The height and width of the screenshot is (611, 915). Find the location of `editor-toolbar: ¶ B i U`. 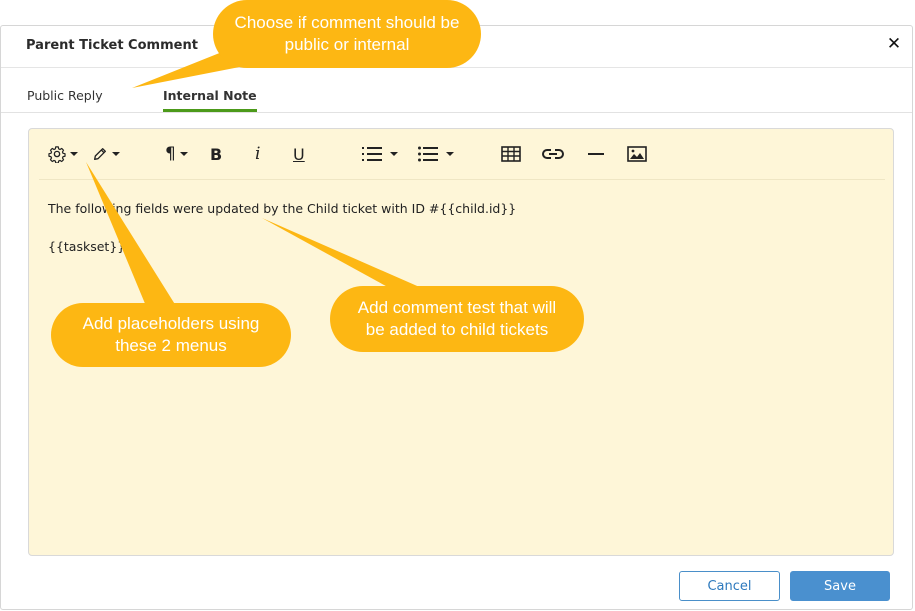

editor-toolbar: ¶ B i U is located at coordinates (462, 159).